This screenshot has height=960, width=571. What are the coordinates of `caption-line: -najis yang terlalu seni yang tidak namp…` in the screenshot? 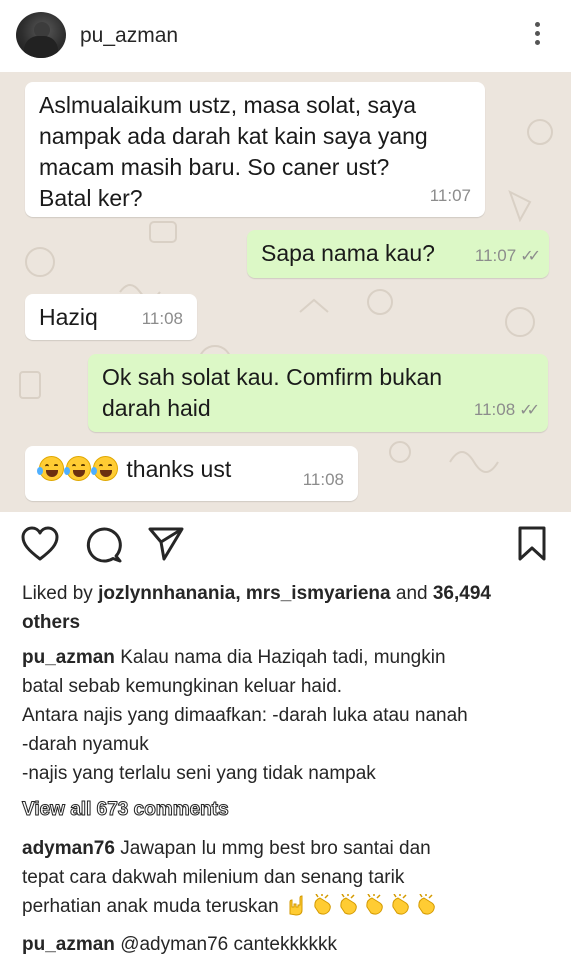 It's located at (199, 773).